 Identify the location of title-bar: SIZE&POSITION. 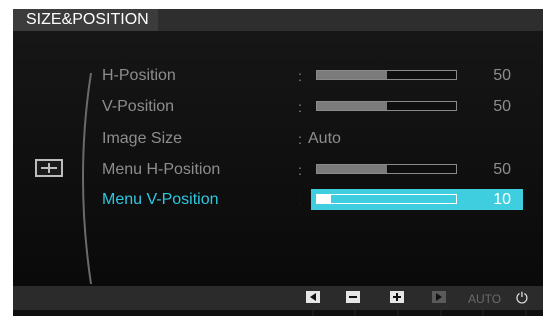
(278, 20).